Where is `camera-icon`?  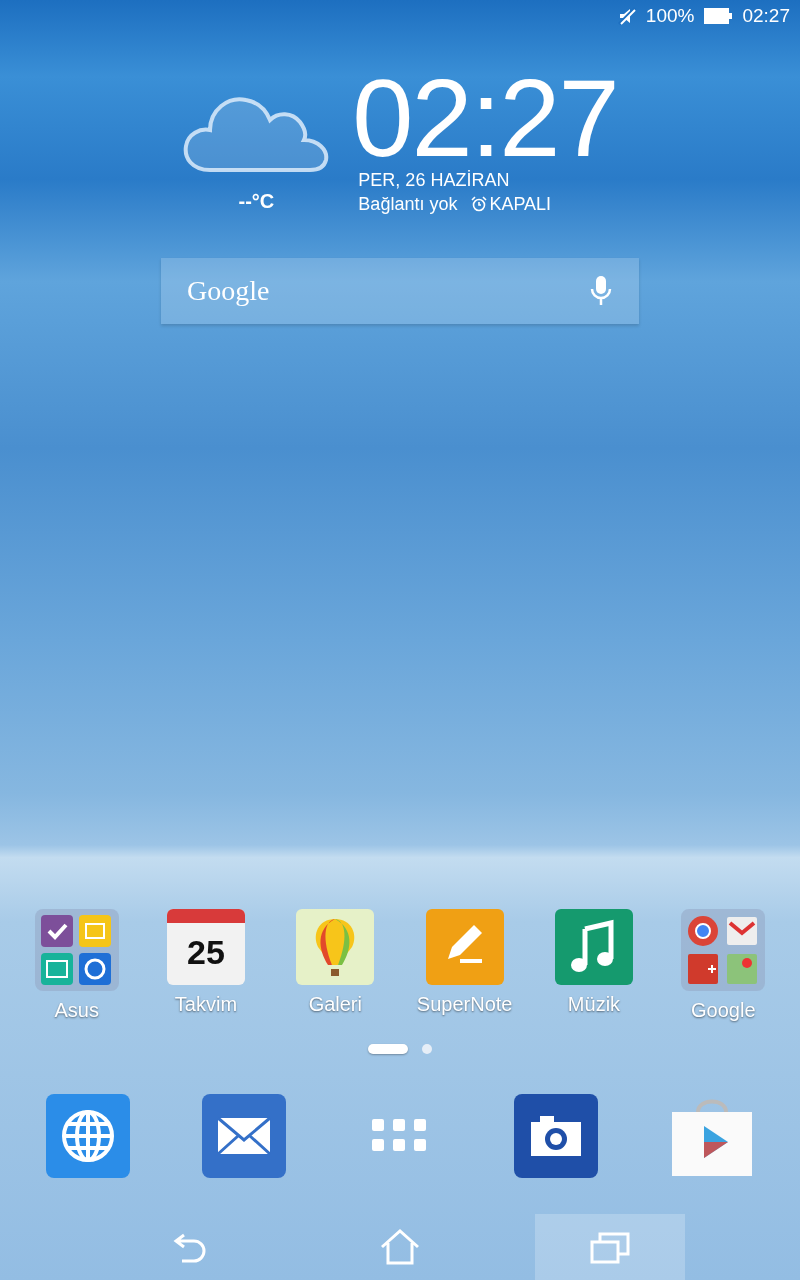 camera-icon is located at coordinates (556, 1136).